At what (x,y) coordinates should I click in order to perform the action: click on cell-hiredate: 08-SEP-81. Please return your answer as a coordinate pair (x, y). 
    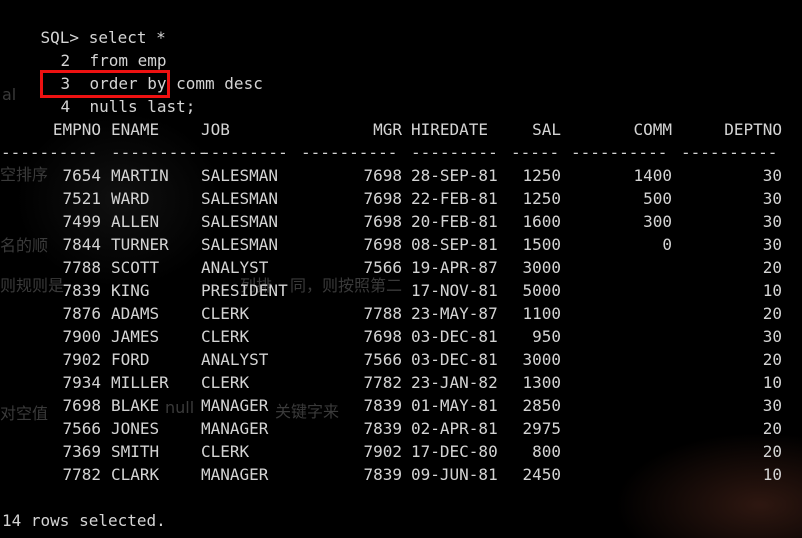
    Looking at the image, I should click on (454, 244).